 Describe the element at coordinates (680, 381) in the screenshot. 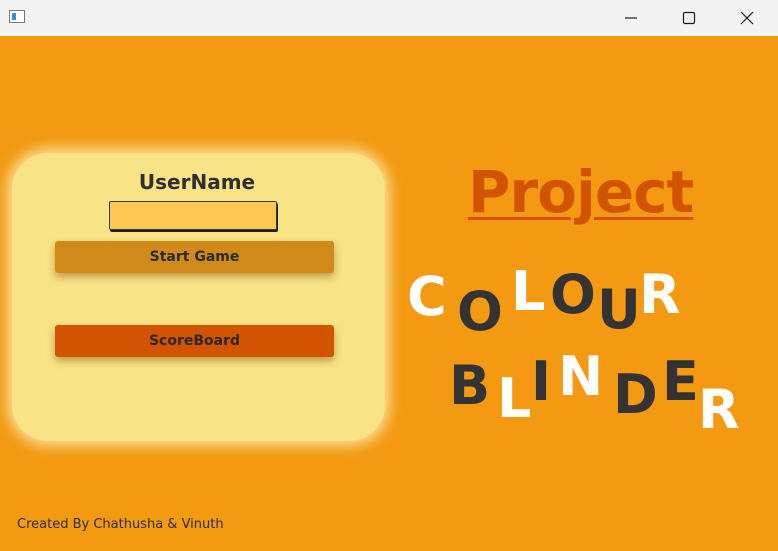

I see `title-letter: E` at that location.